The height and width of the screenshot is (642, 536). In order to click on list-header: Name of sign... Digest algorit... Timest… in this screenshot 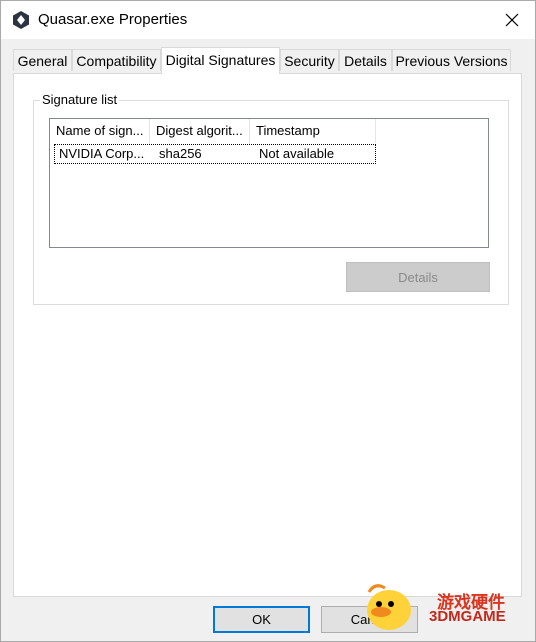, I will do `click(269, 131)`.